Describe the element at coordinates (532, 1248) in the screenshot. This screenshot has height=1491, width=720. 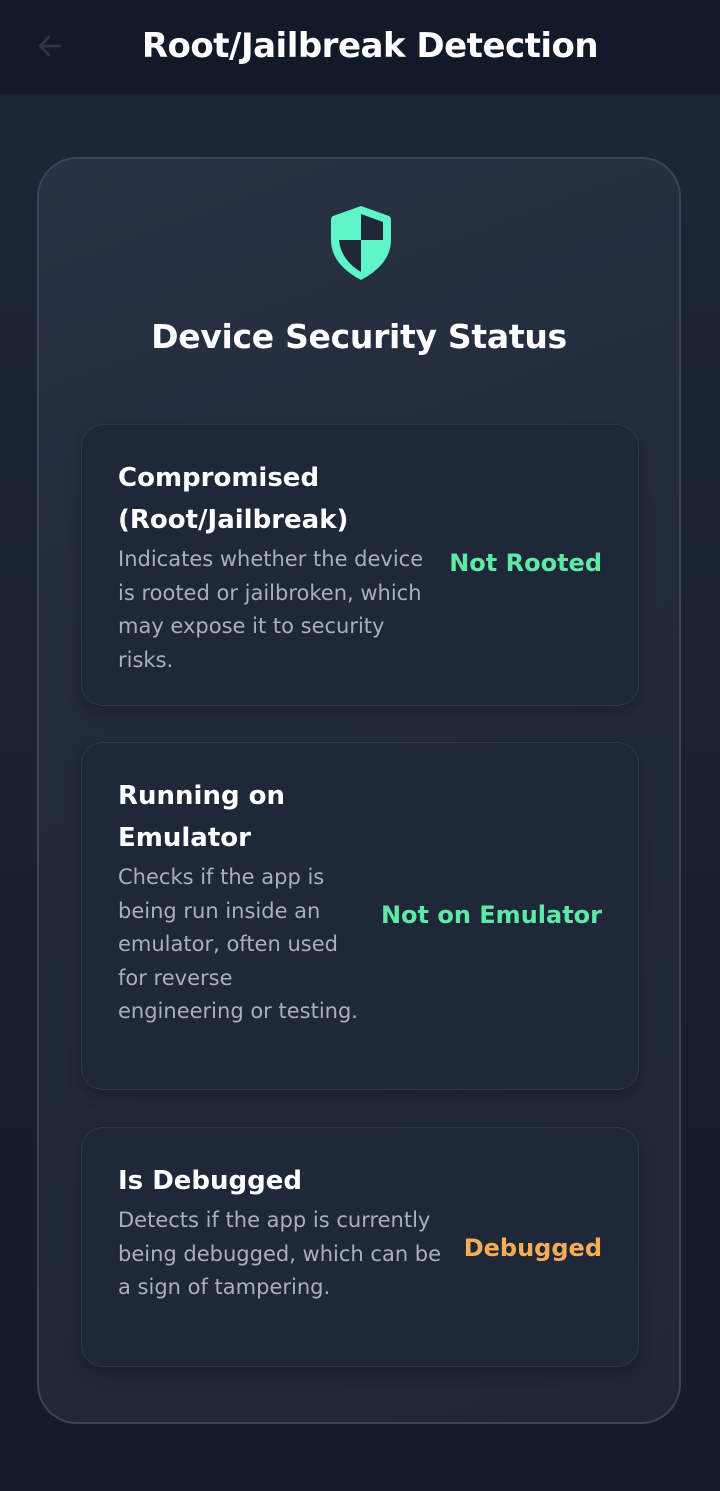
I see `check-status: Debugged` at that location.